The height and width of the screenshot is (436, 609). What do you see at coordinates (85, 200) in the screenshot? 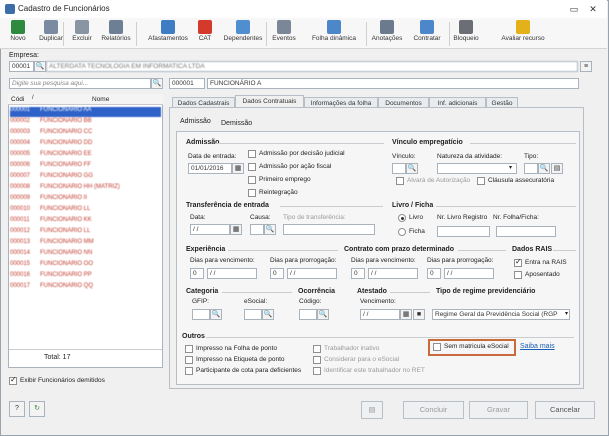
I see `list-item: 000009 FUNCIONÁRIO II` at bounding box center [85, 200].